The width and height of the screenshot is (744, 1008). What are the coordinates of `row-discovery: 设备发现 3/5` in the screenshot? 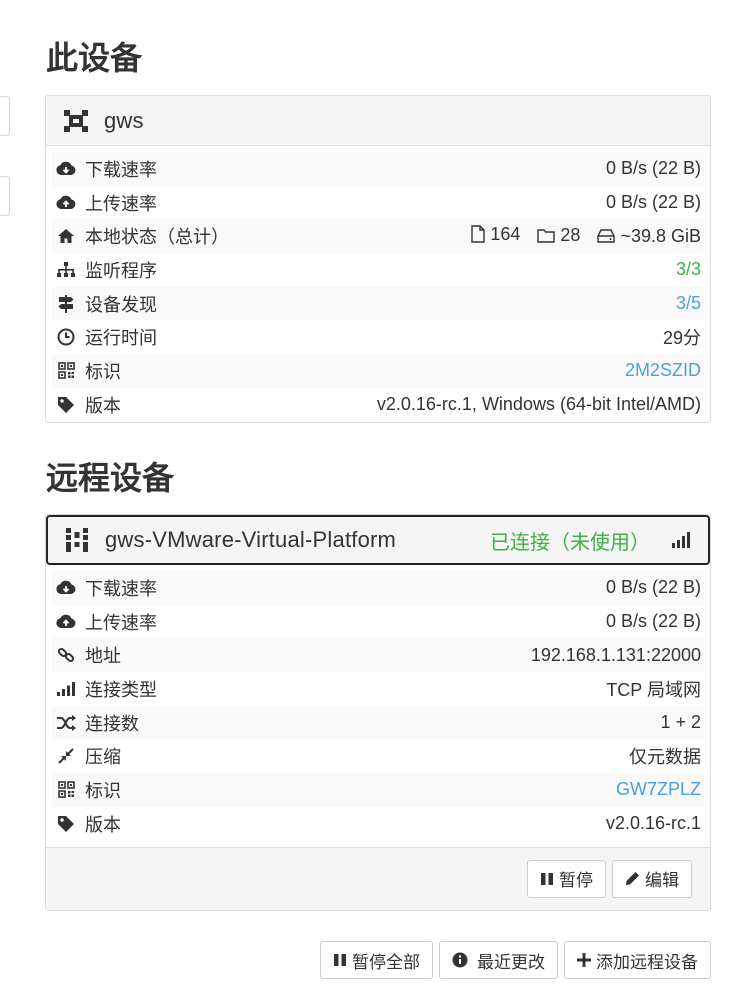 It's located at (378, 303).